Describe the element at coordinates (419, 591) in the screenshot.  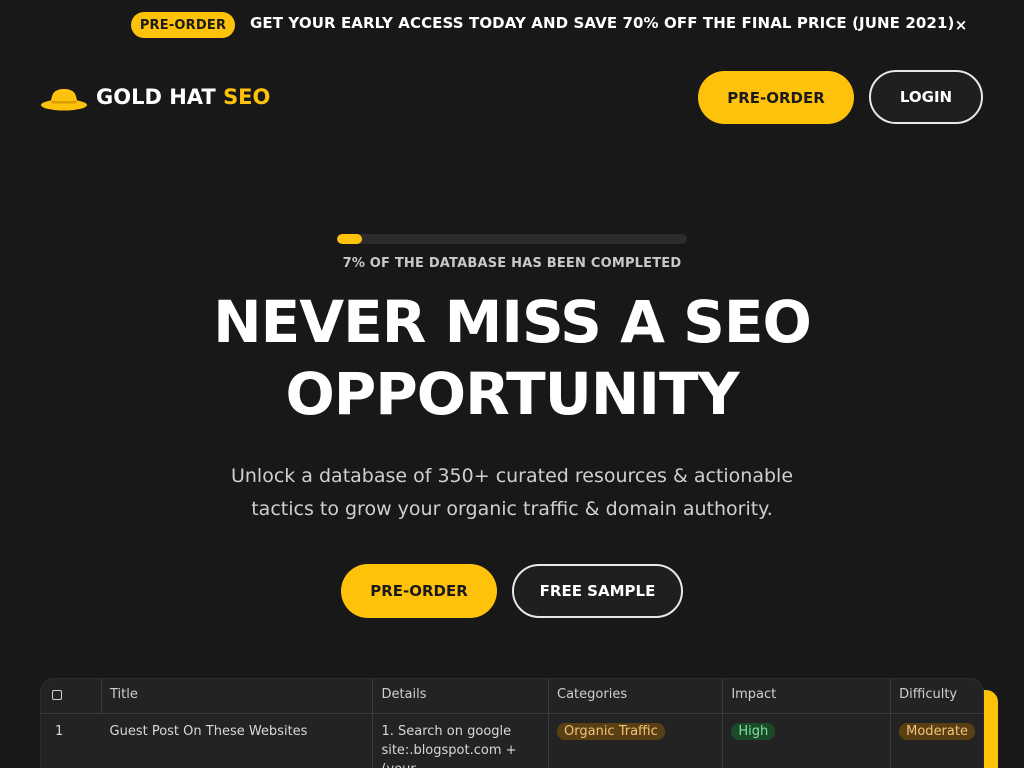
I see `hero-preorder-button: PRE-ORDER` at that location.